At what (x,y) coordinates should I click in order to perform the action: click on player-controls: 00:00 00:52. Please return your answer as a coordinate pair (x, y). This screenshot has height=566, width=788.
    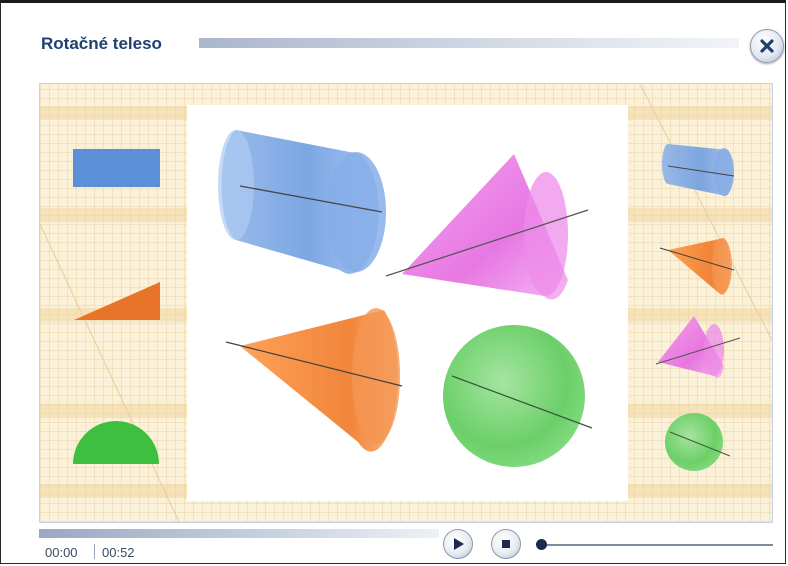
    Looking at the image, I should click on (406, 545).